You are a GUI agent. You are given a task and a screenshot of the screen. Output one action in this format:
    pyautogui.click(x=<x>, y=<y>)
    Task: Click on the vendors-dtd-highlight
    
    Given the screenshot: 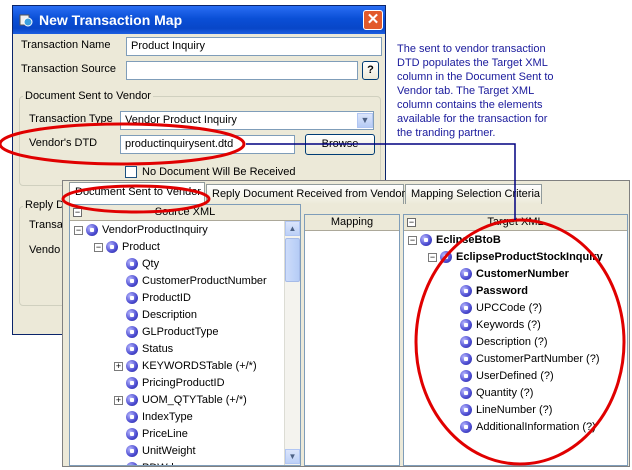 What is the action you would take?
    pyautogui.click(x=123, y=144)
    